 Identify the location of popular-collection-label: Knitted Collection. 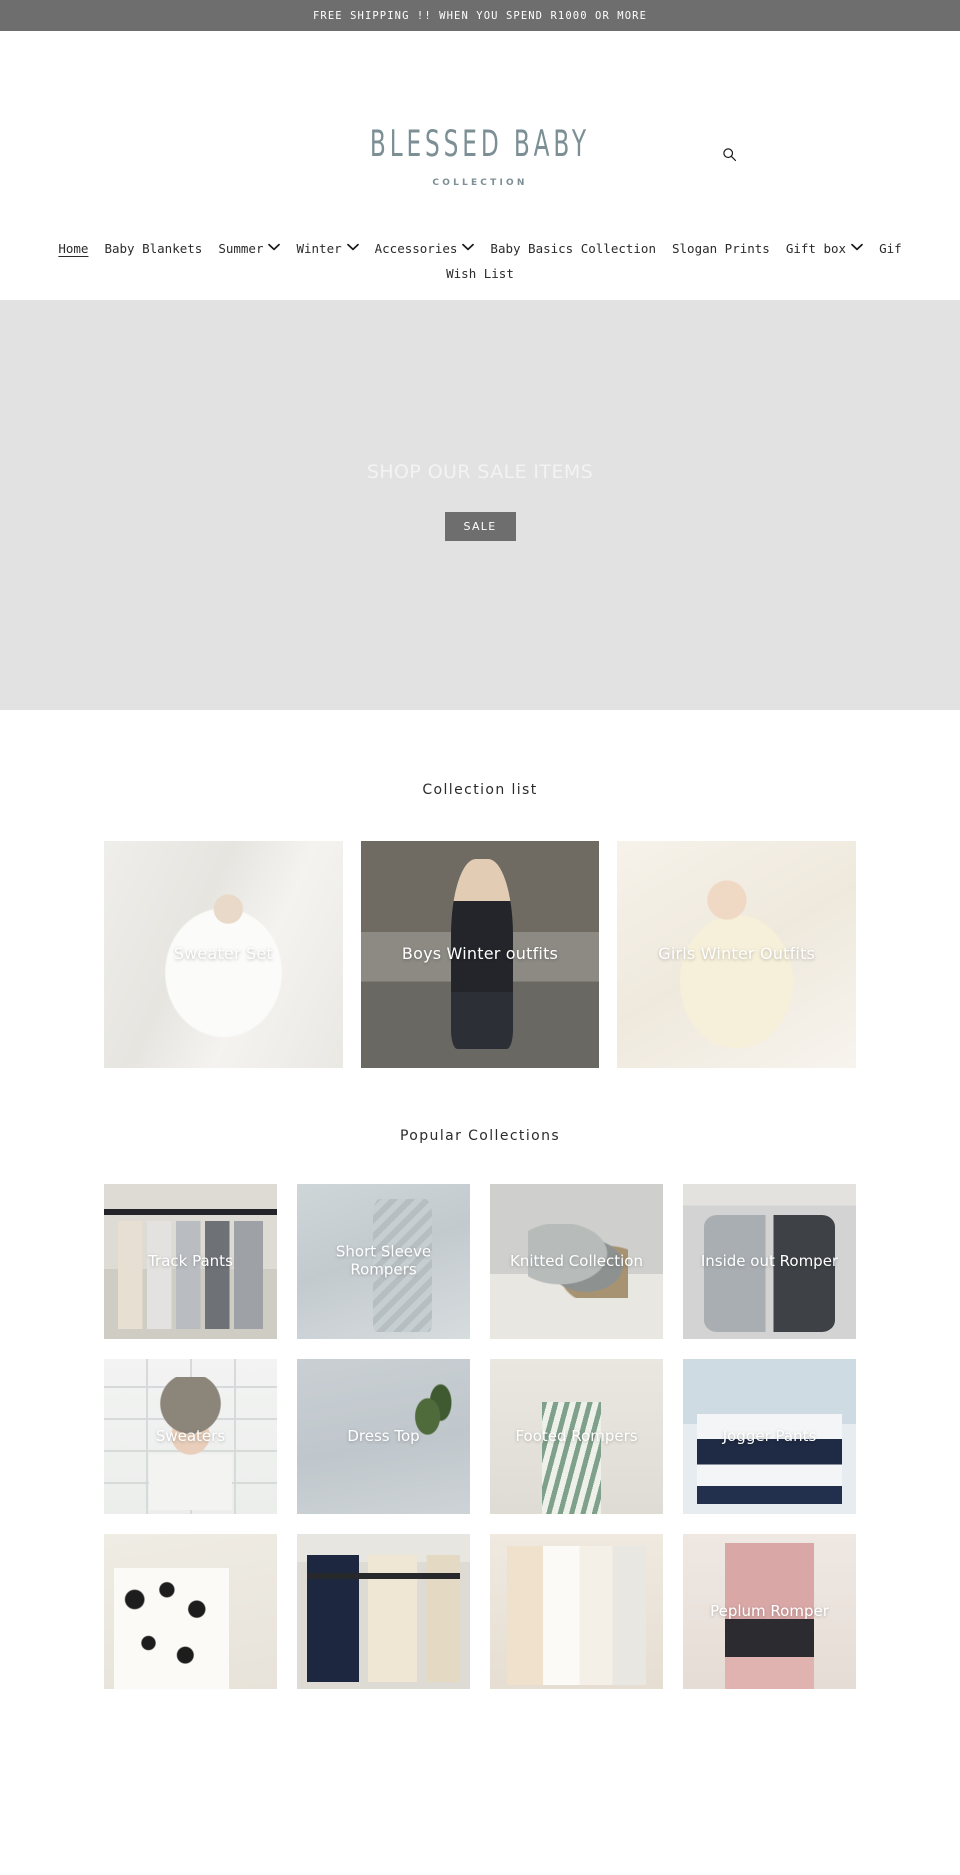
(576, 1260).